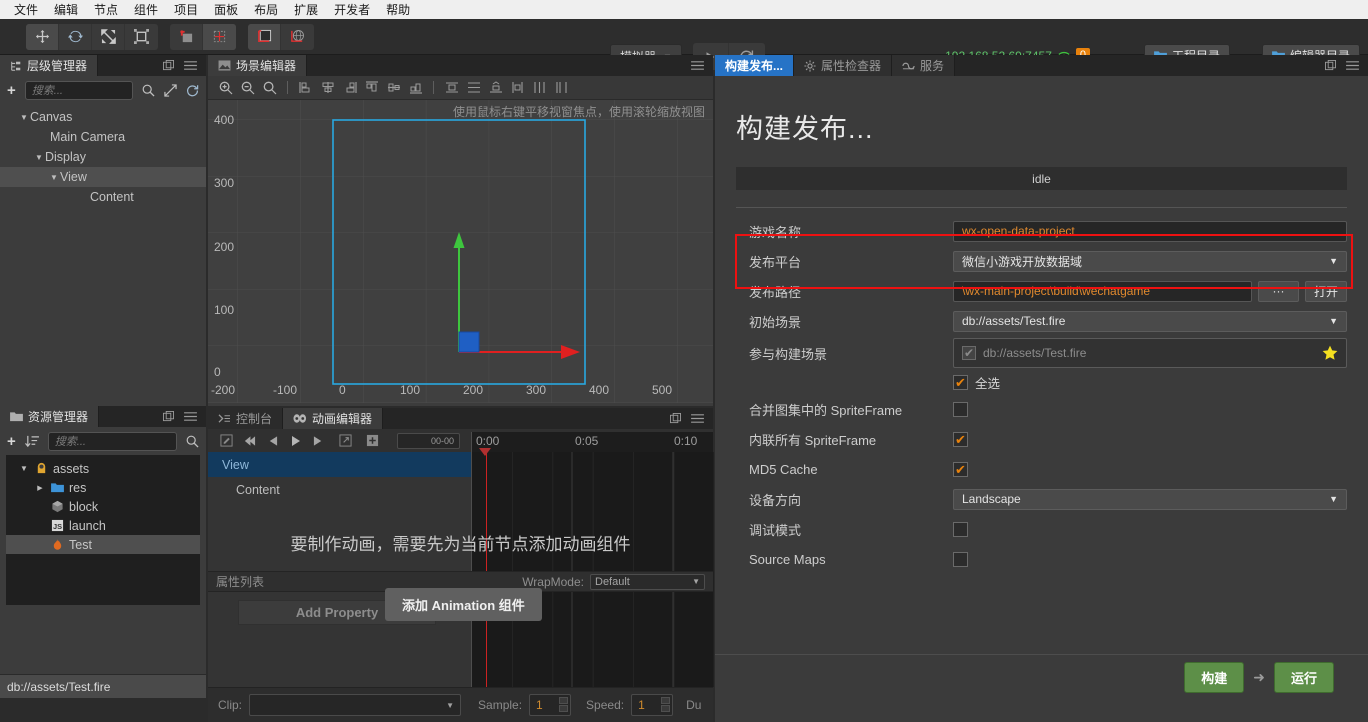 Image resolution: width=1368 pixels, height=722 pixels. Describe the element at coordinates (463, 604) in the screenshot. I see `add-animation-component-button: 添加 Animation 组件` at that location.